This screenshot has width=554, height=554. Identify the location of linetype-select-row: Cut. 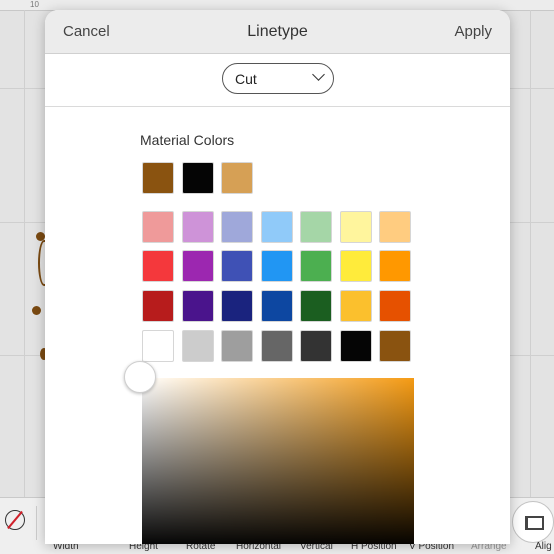
(277, 80).